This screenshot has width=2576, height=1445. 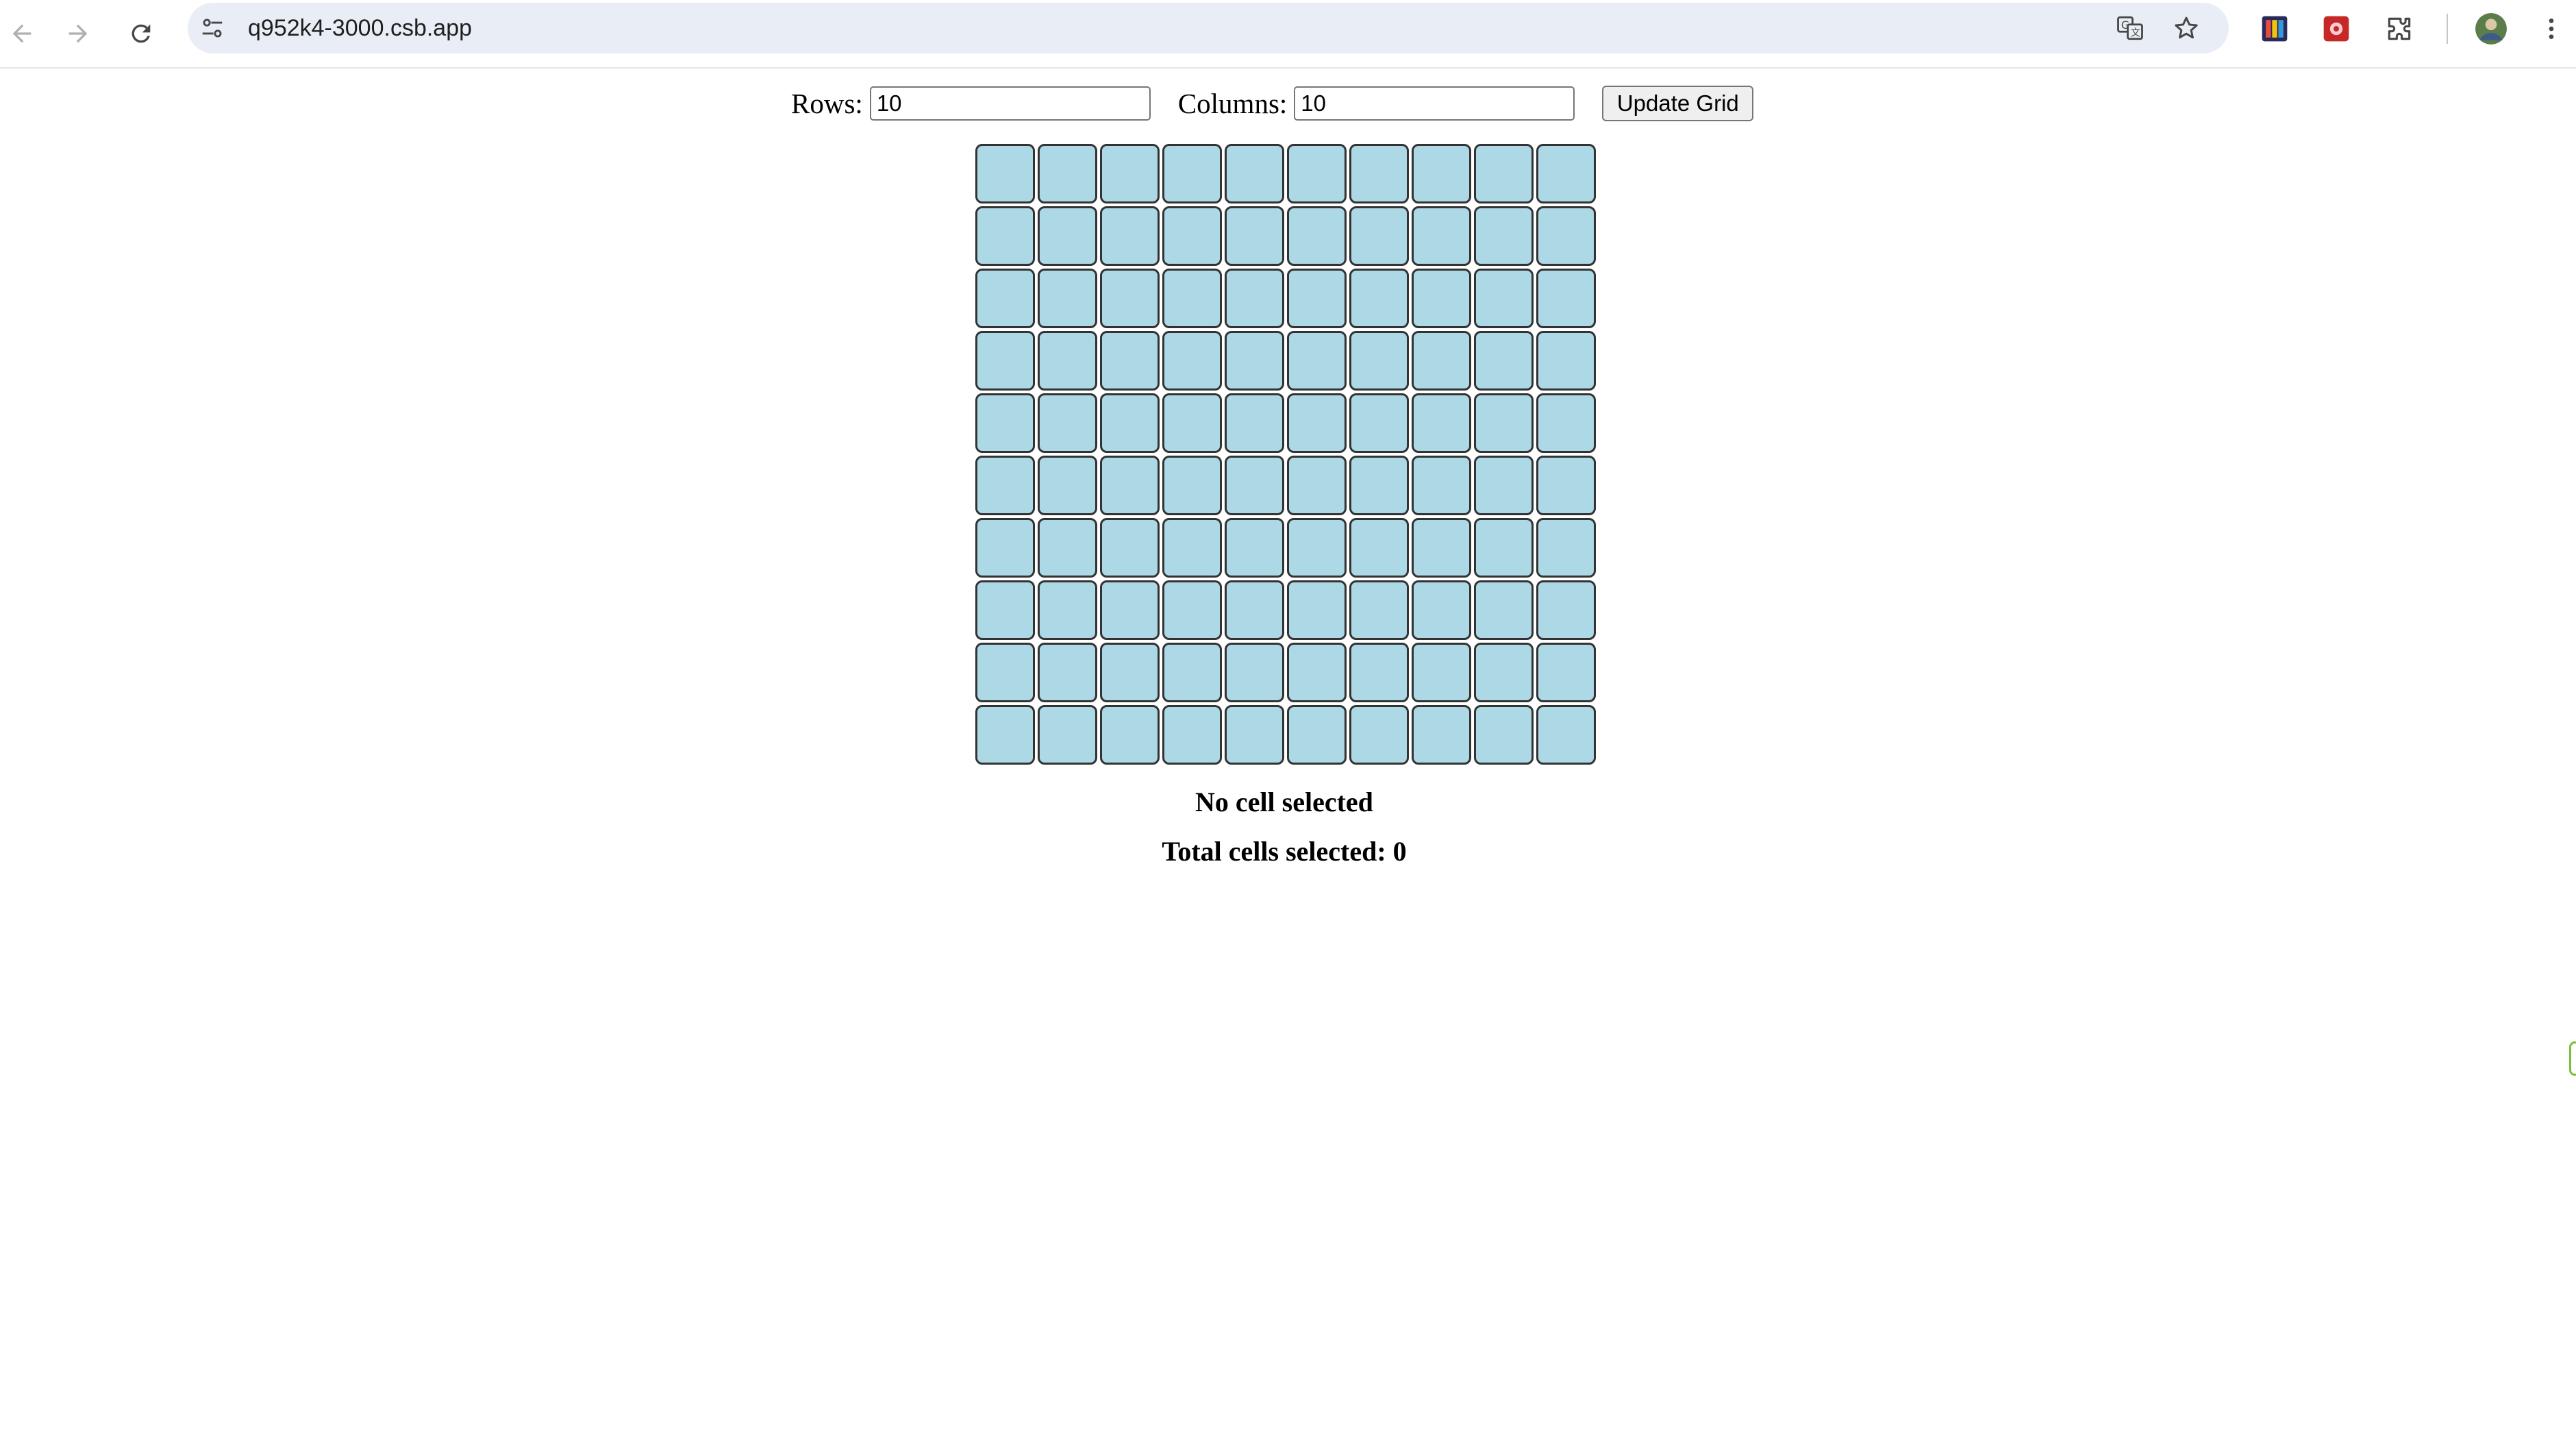 I want to click on translate-button: G 文, so click(x=2130, y=28).